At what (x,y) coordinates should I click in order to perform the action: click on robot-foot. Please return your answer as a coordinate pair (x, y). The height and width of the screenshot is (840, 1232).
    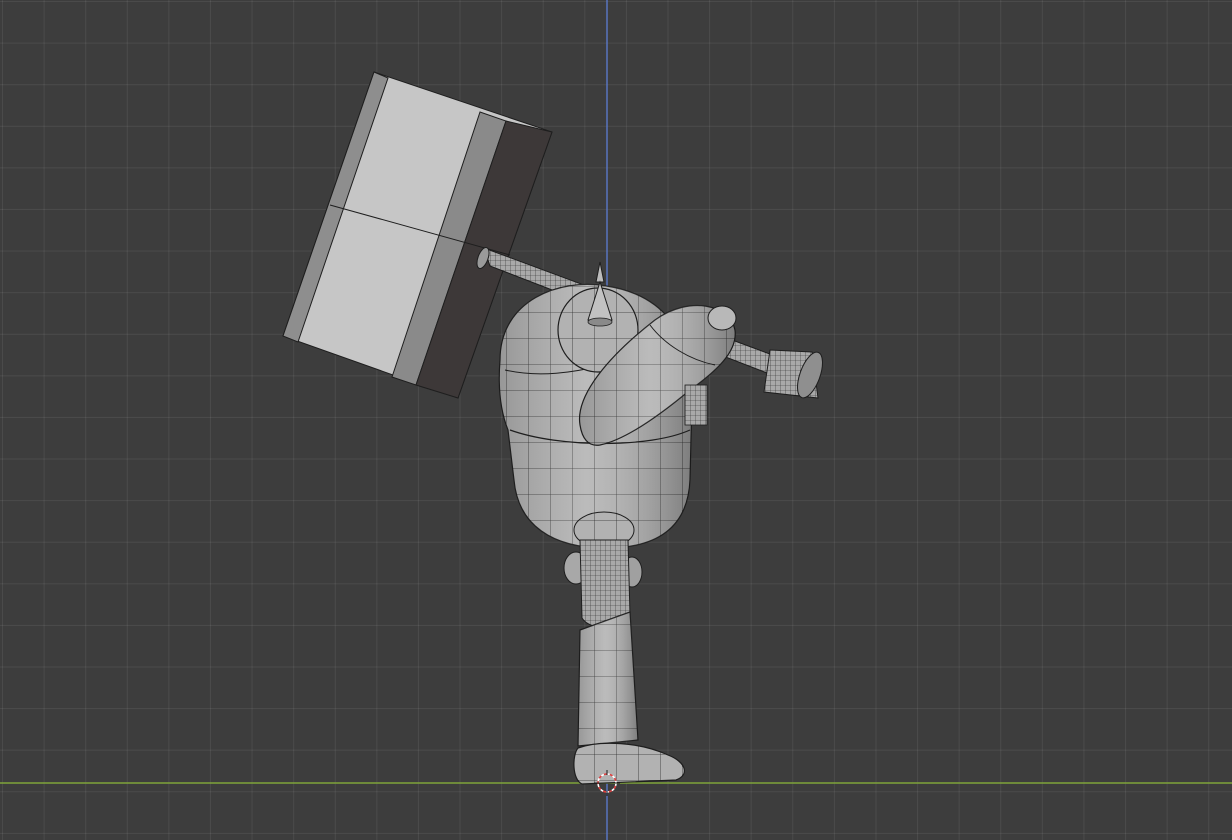
    Looking at the image, I should click on (629, 763).